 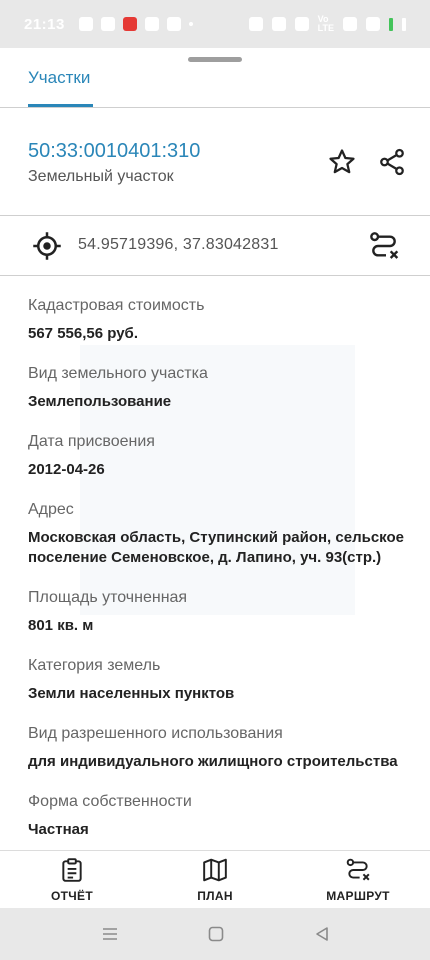 I want to click on report-button: ОТЧЁТ, so click(x=72, y=882).